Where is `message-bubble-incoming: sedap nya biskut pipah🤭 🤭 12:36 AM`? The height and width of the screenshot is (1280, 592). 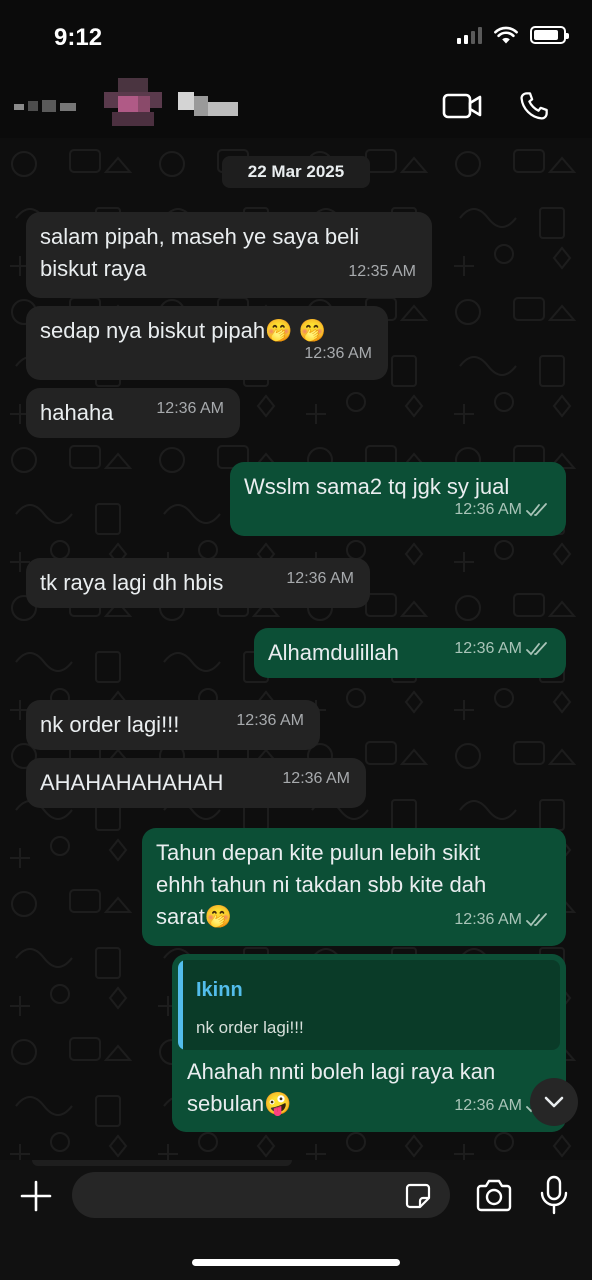 message-bubble-incoming: sedap nya biskut pipah🤭 🤭 12:36 AM is located at coordinates (207, 343).